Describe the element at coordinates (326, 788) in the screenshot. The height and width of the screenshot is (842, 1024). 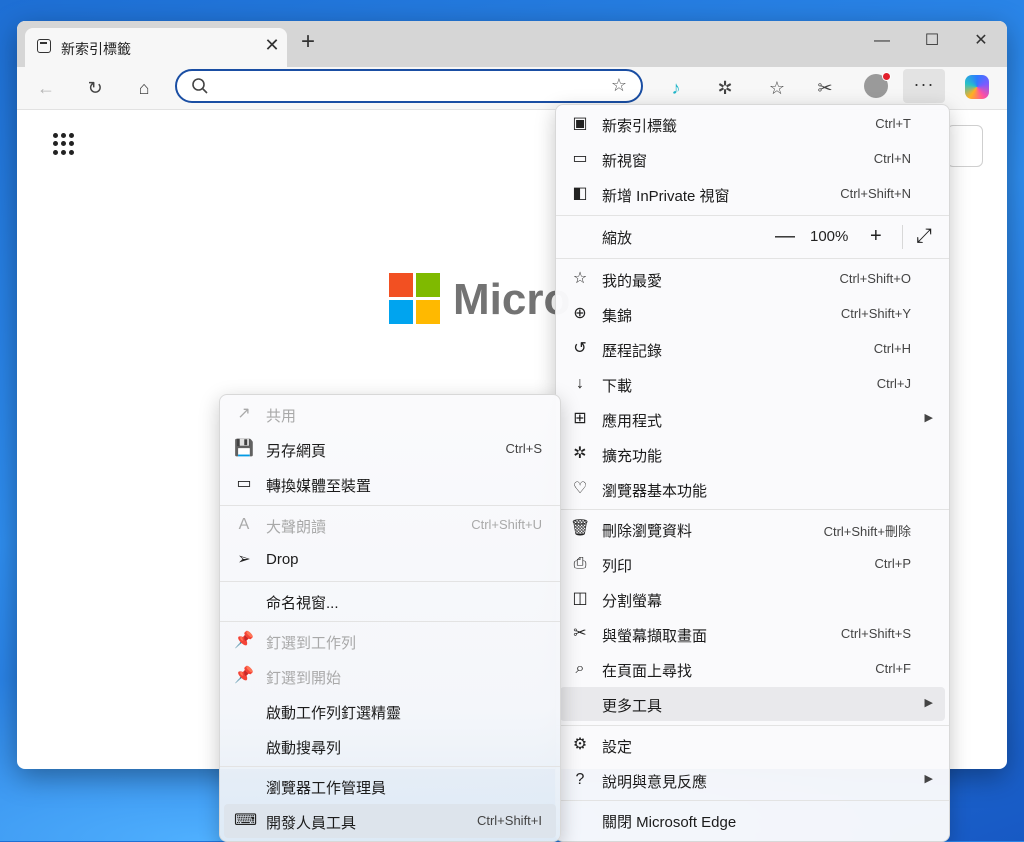
I see `menu-label: 瀏覽器工作管理員` at that location.